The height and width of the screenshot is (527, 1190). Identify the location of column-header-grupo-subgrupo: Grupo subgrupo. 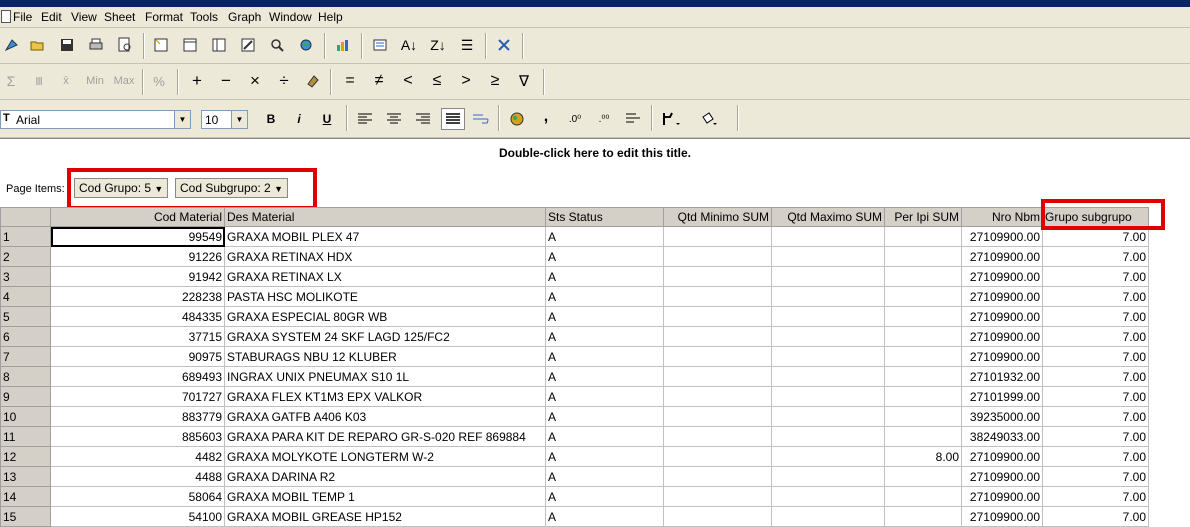
(1095, 217).